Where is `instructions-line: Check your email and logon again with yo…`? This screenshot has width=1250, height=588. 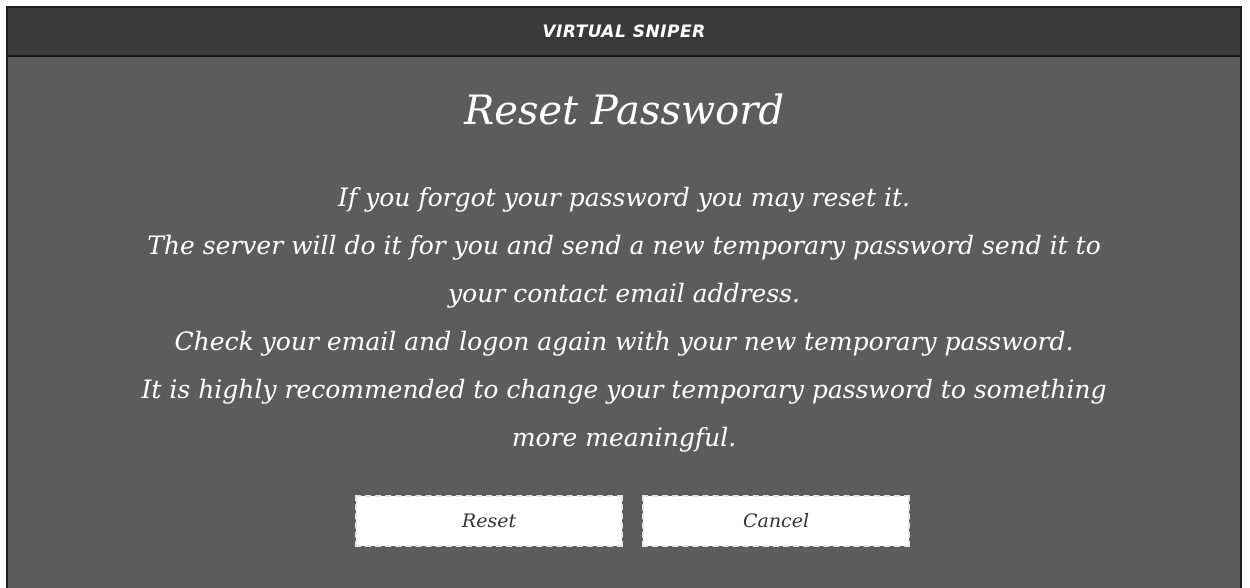 instructions-line: Check your email and logon again with yo… is located at coordinates (624, 341).